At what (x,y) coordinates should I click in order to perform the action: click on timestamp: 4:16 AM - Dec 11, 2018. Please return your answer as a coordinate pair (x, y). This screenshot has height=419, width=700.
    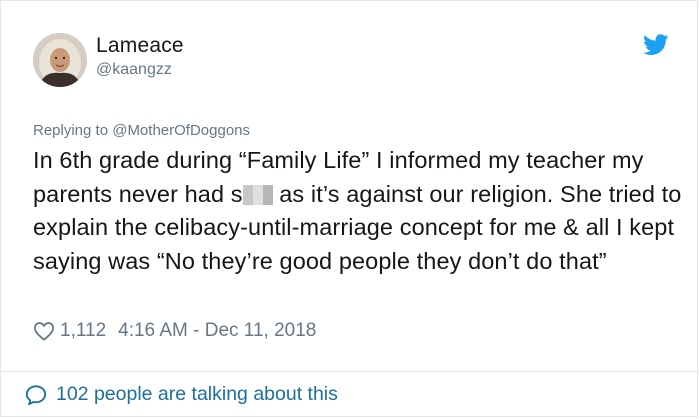
    Looking at the image, I should click on (217, 331).